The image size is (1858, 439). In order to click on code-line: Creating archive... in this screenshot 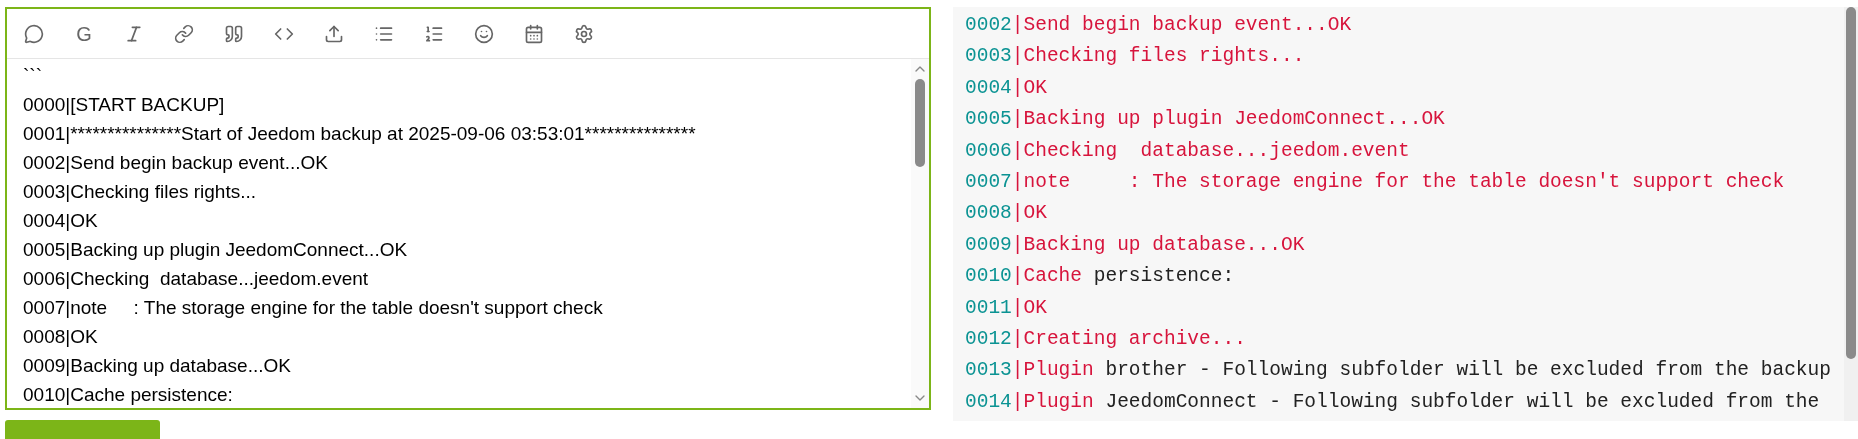, I will do `click(1134, 340)`.